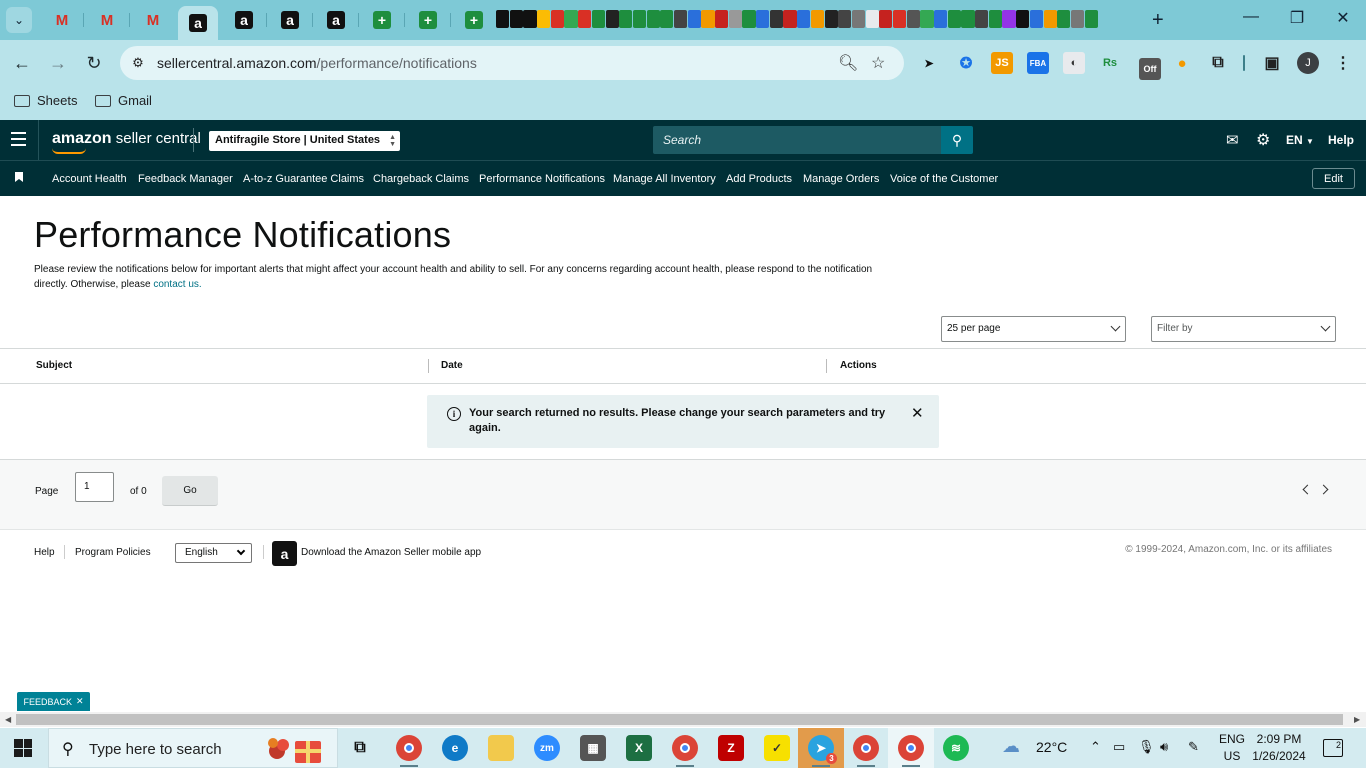 Image resolution: width=1366 pixels, height=768 pixels. I want to click on zoom-icon: 🔍︎, so click(848, 63).